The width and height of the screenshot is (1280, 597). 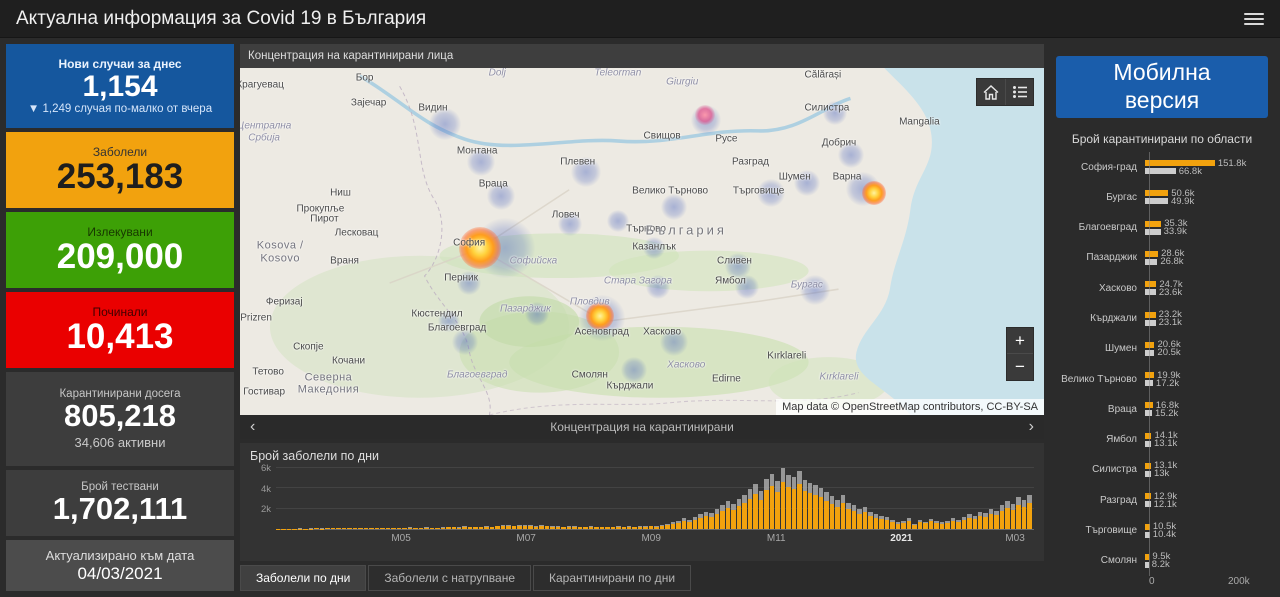 What do you see at coordinates (1162, 167) in the screenshot?
I see `region-row: София-град 151.8k 66.8k` at bounding box center [1162, 167].